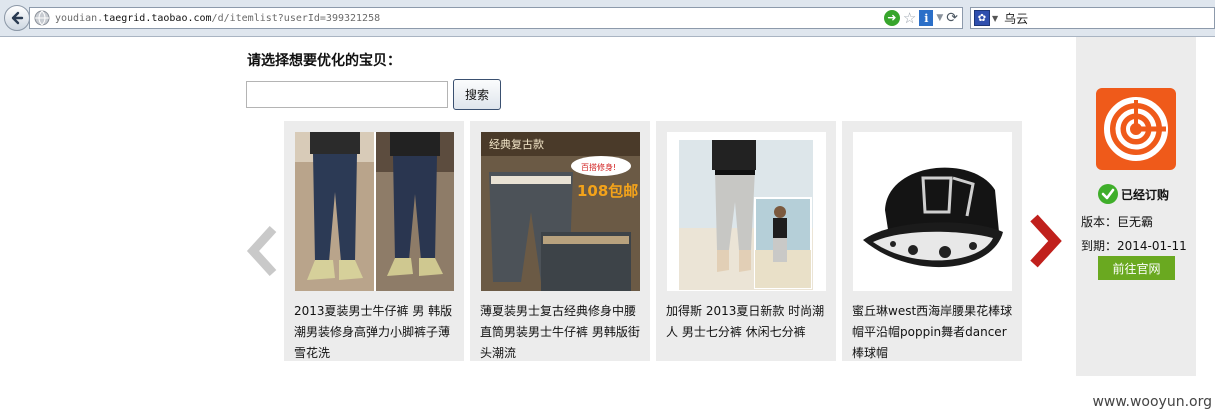  What do you see at coordinates (1108, 194) in the screenshot?
I see `check-icon` at bounding box center [1108, 194].